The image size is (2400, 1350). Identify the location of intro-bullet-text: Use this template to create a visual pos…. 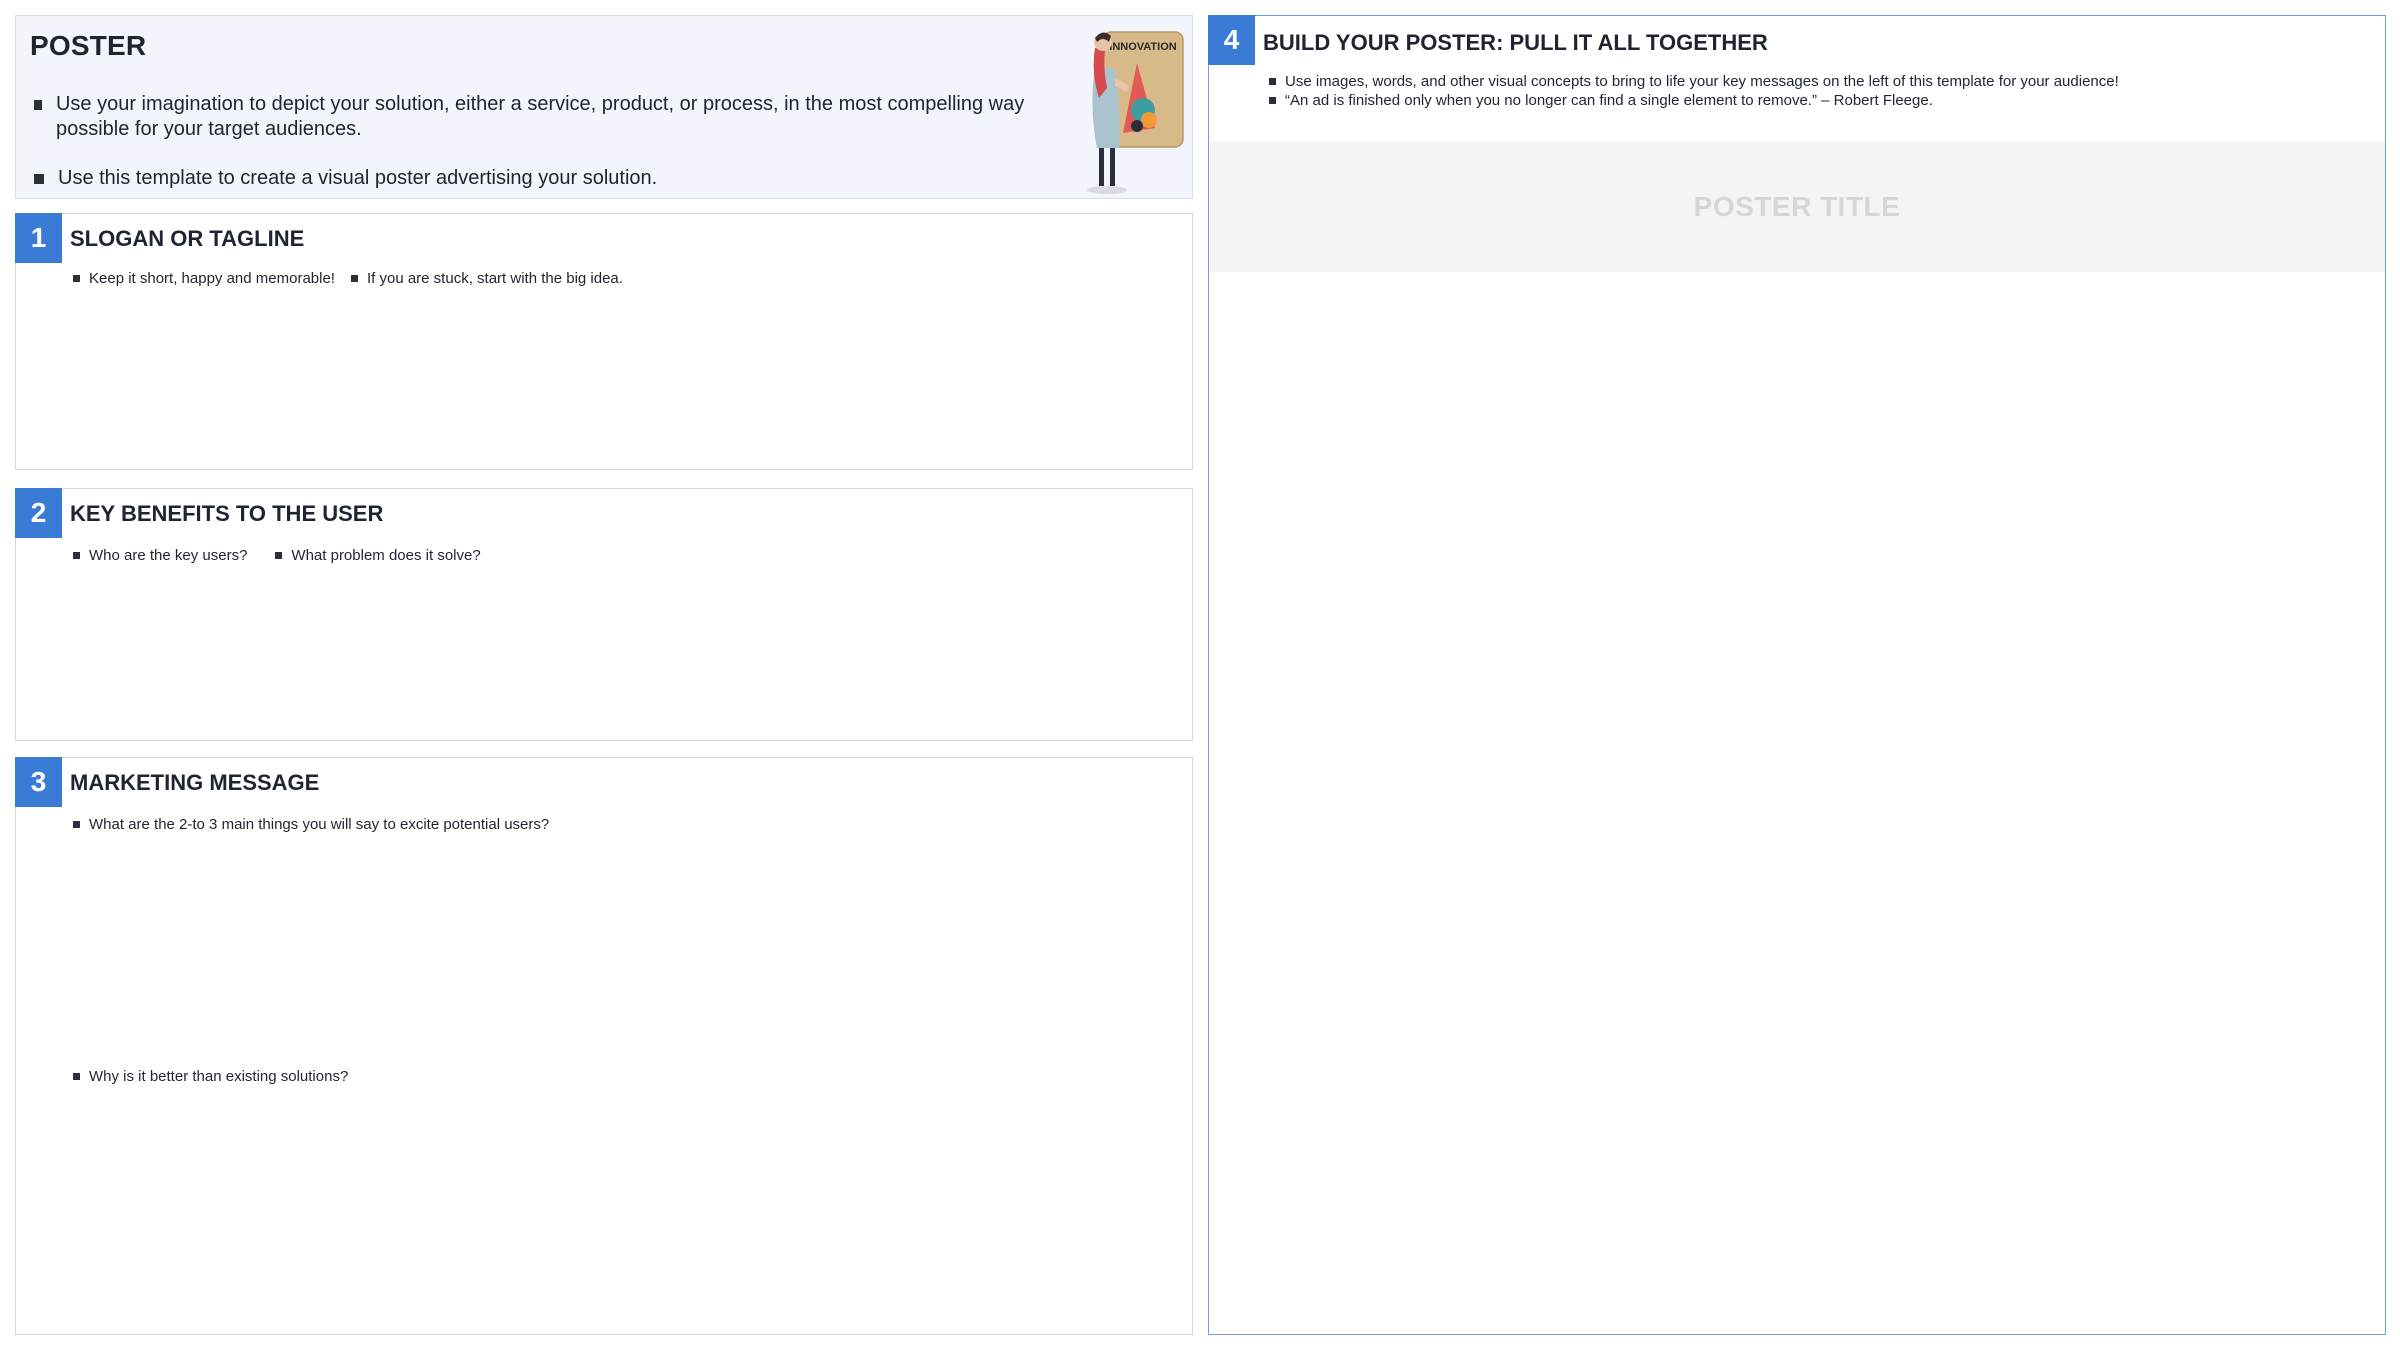
(358, 178).